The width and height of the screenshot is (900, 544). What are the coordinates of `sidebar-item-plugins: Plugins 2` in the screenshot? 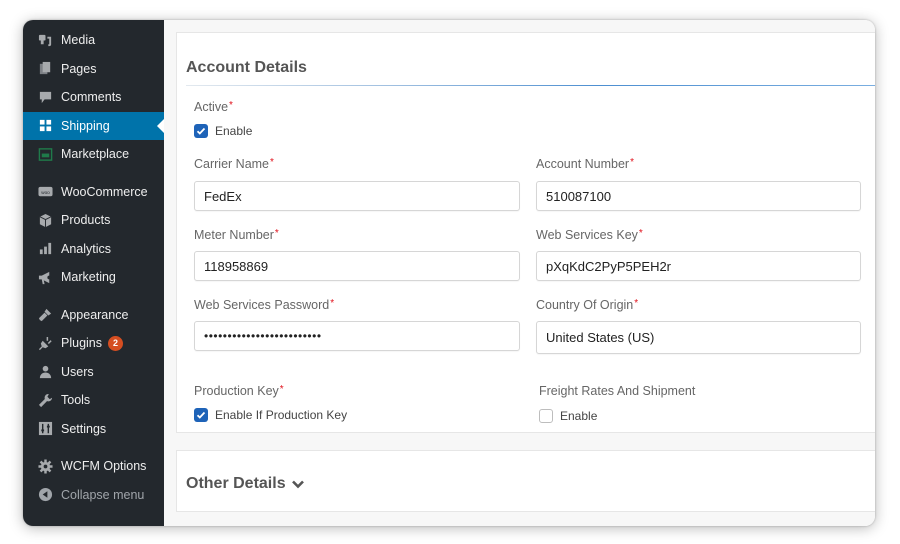 It's located at (93, 343).